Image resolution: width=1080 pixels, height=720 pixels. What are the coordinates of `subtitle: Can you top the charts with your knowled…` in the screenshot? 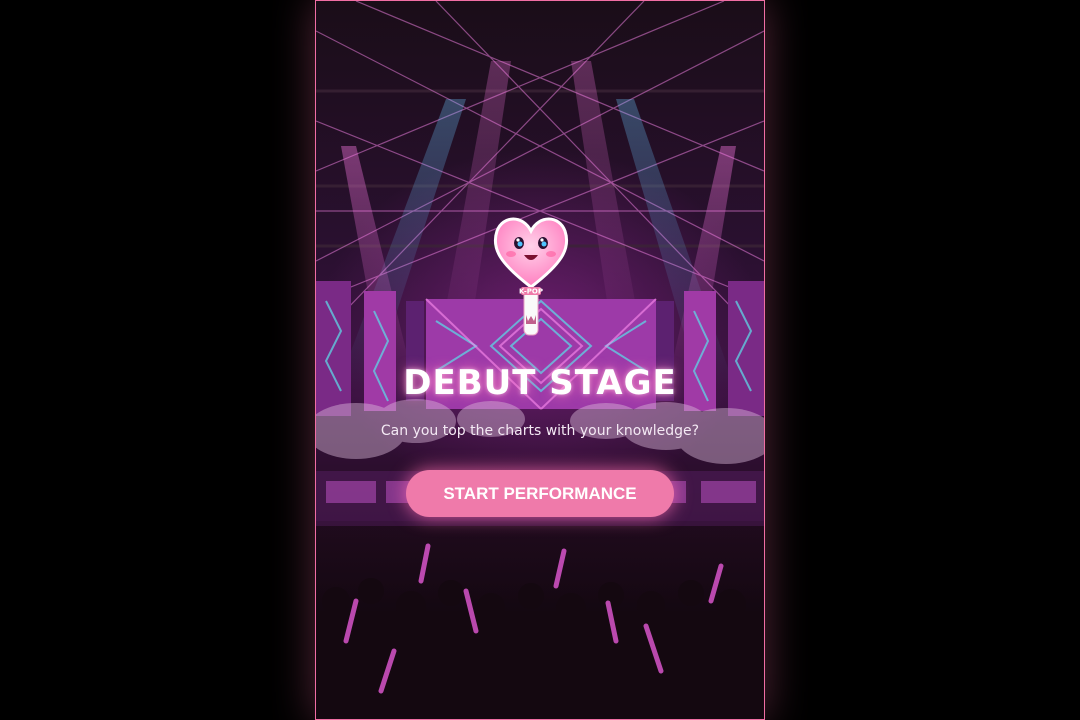 It's located at (540, 431).